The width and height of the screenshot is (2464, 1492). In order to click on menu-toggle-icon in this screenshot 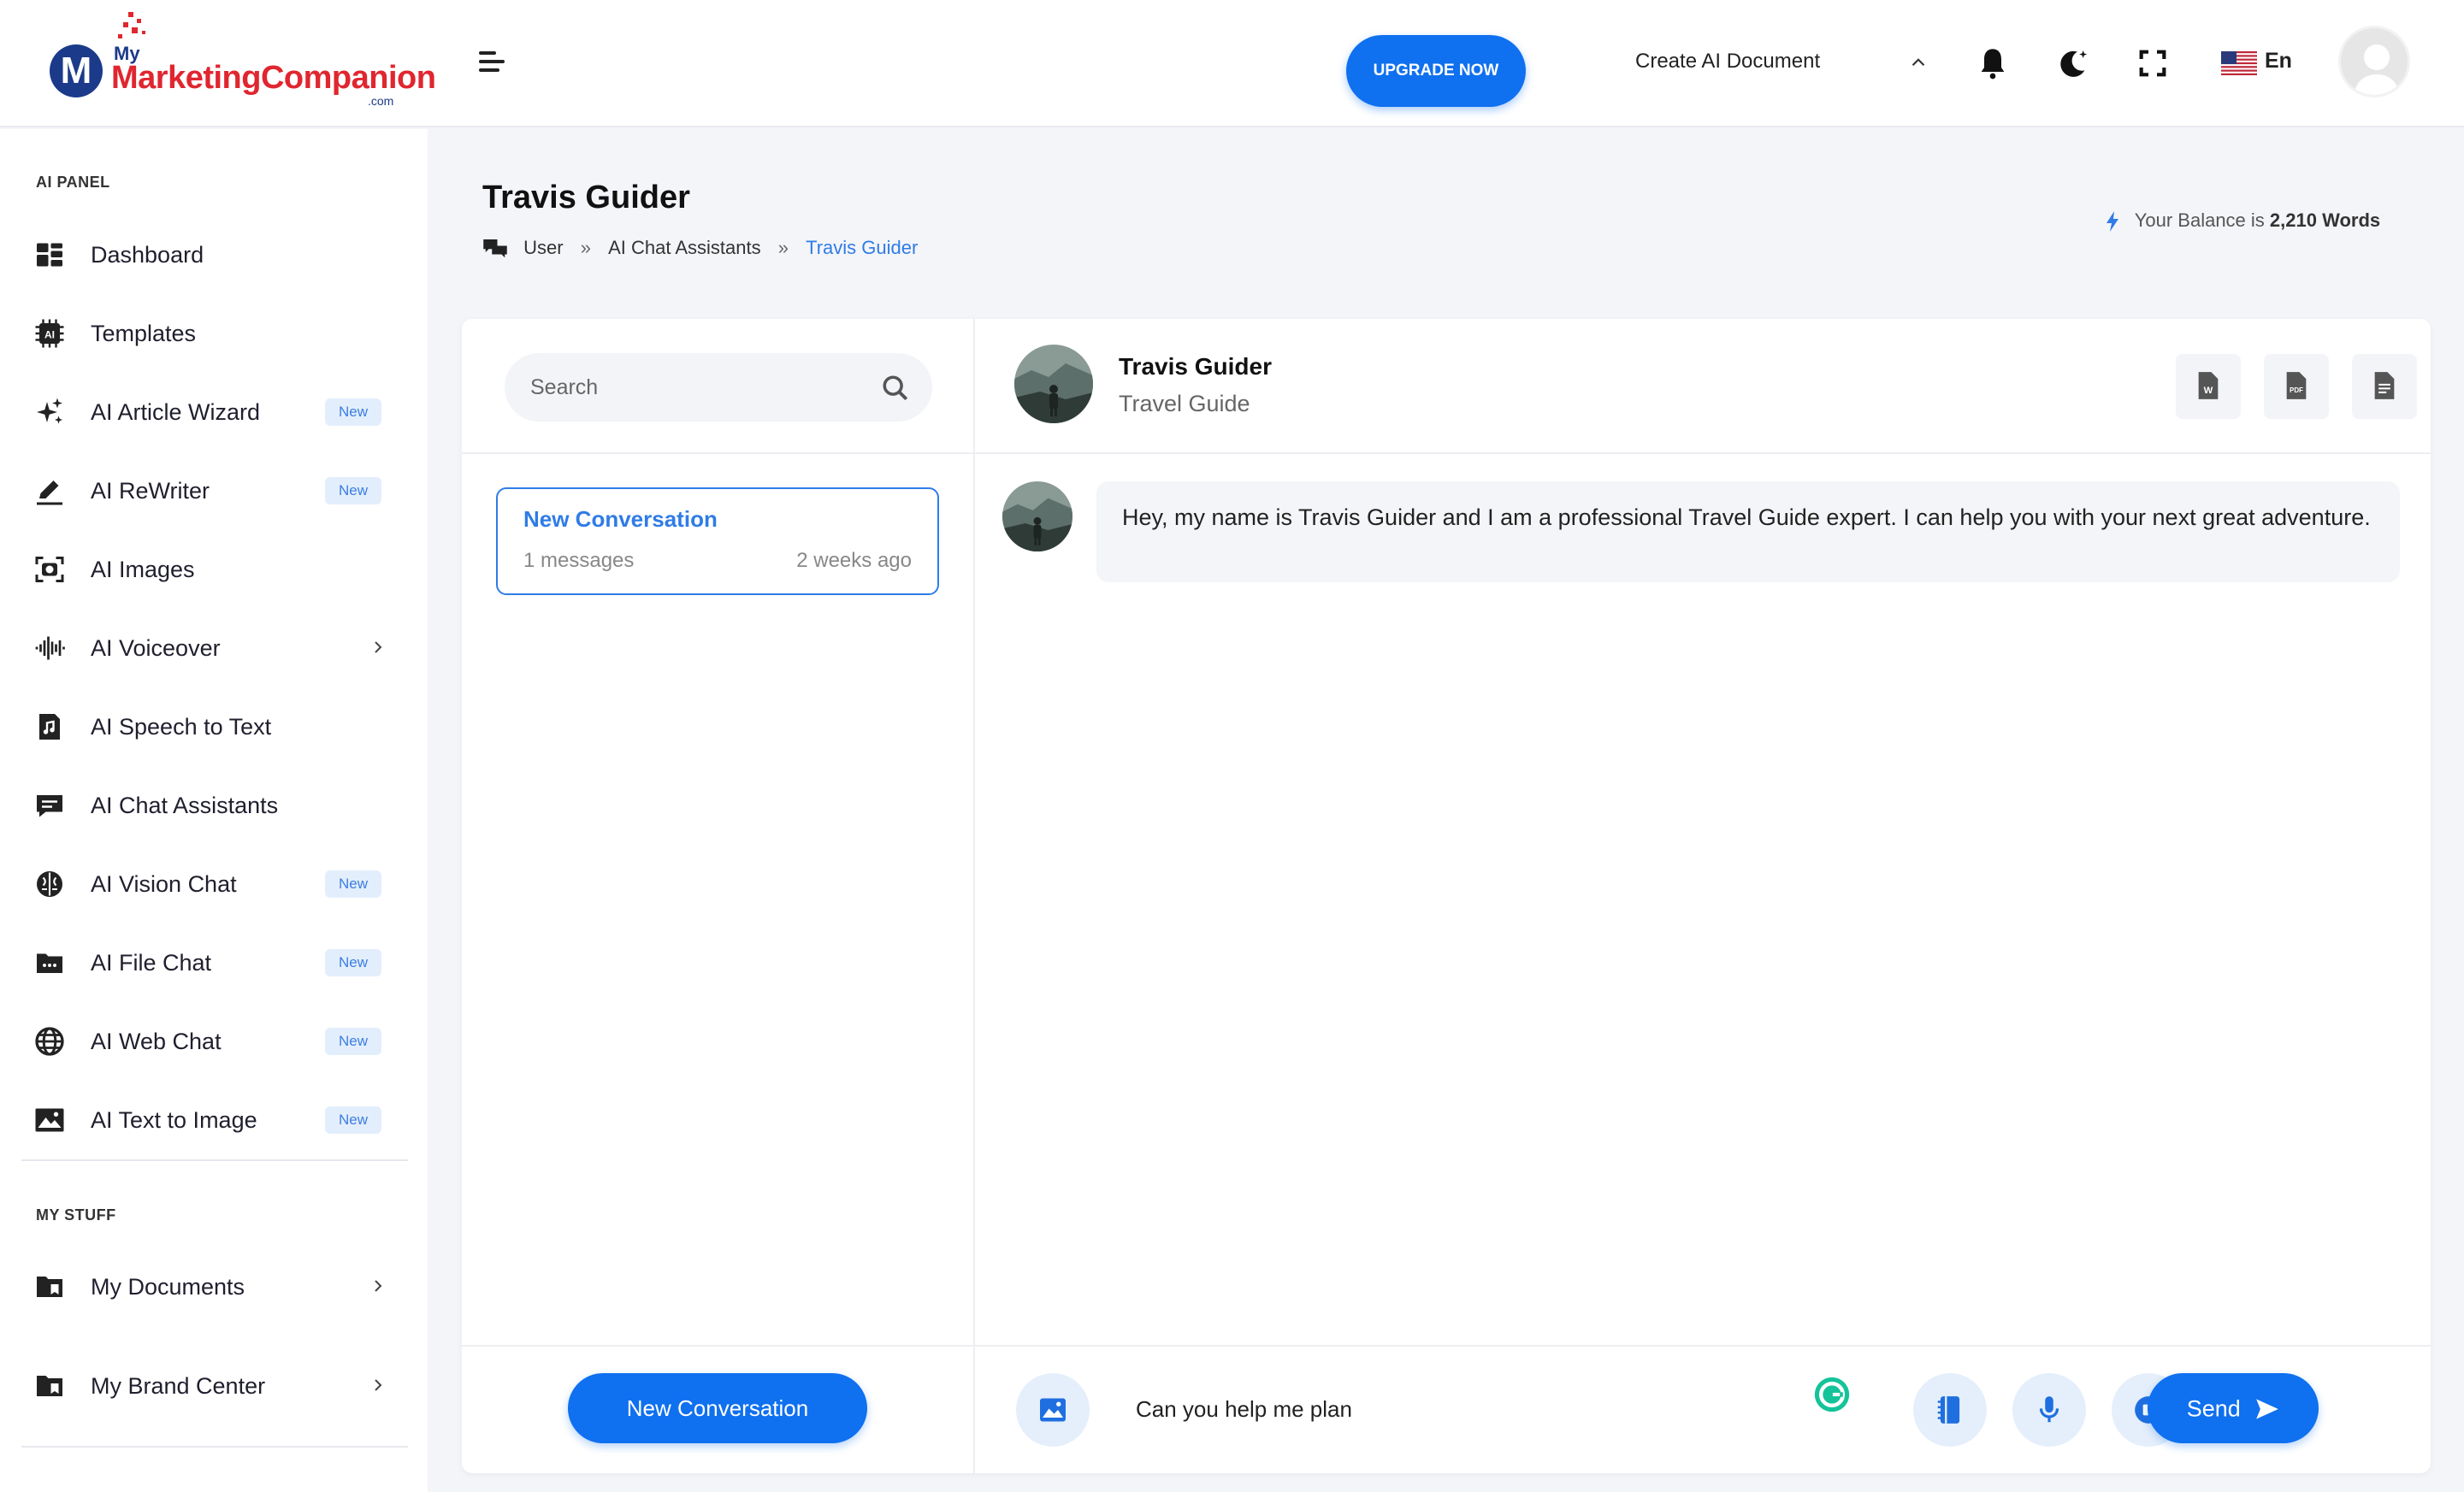, I will do `click(492, 64)`.